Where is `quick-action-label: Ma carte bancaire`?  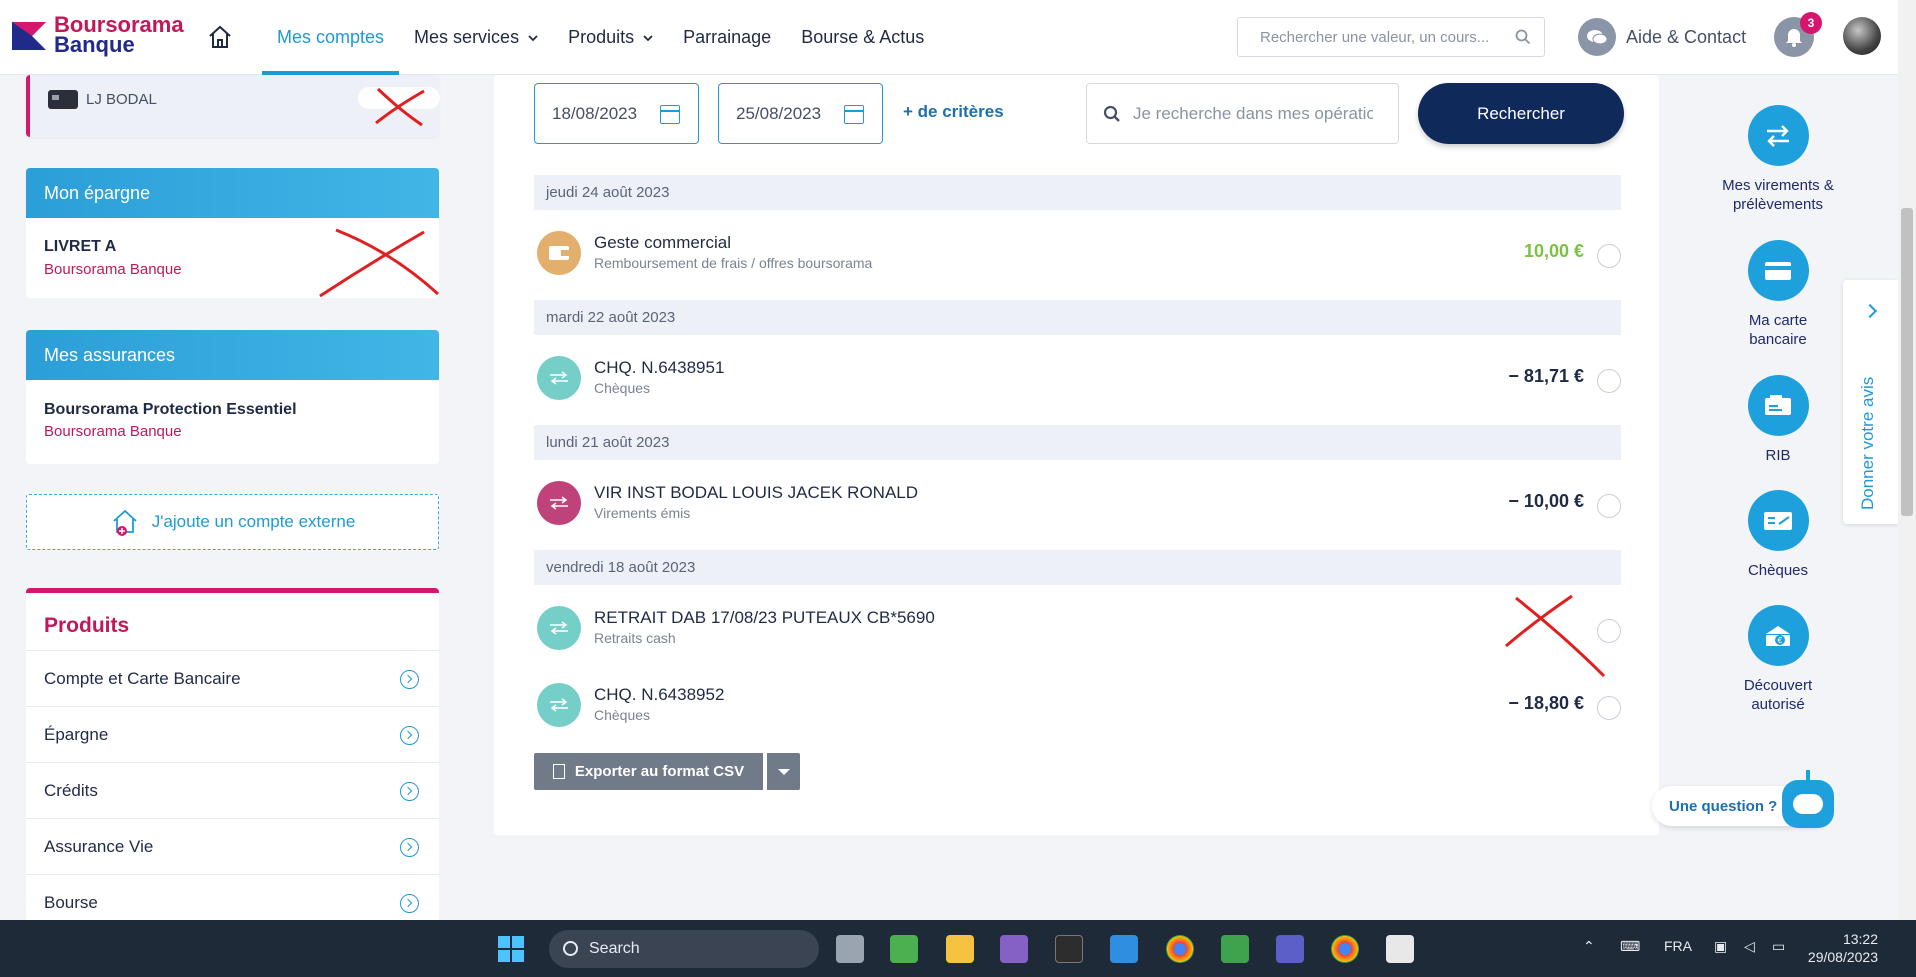 quick-action-label: Ma carte bancaire is located at coordinates (1778, 330).